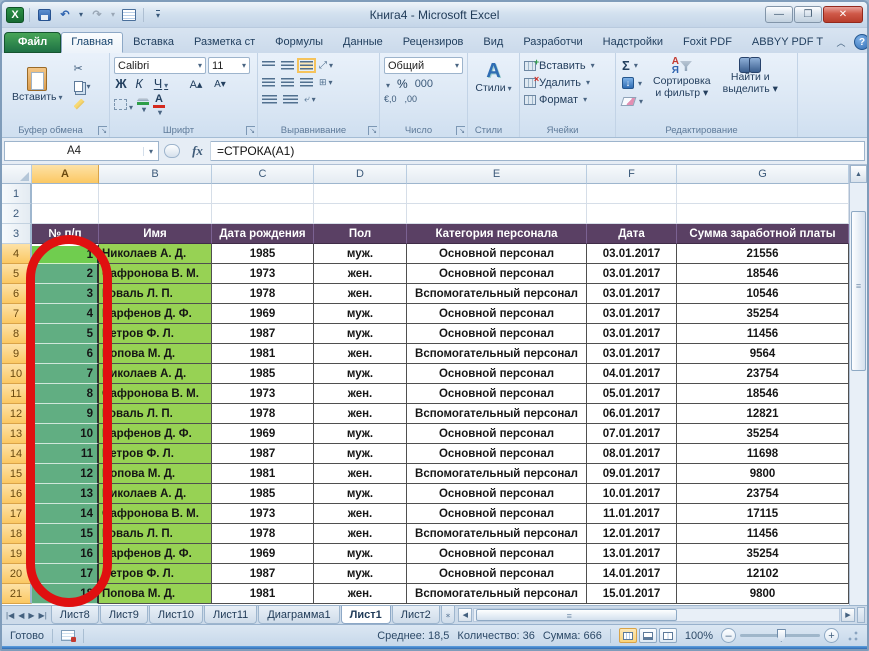 This screenshot has width=869, height=651. What do you see at coordinates (65, 394) in the screenshot?
I see `cell-A11: 8` at bounding box center [65, 394].